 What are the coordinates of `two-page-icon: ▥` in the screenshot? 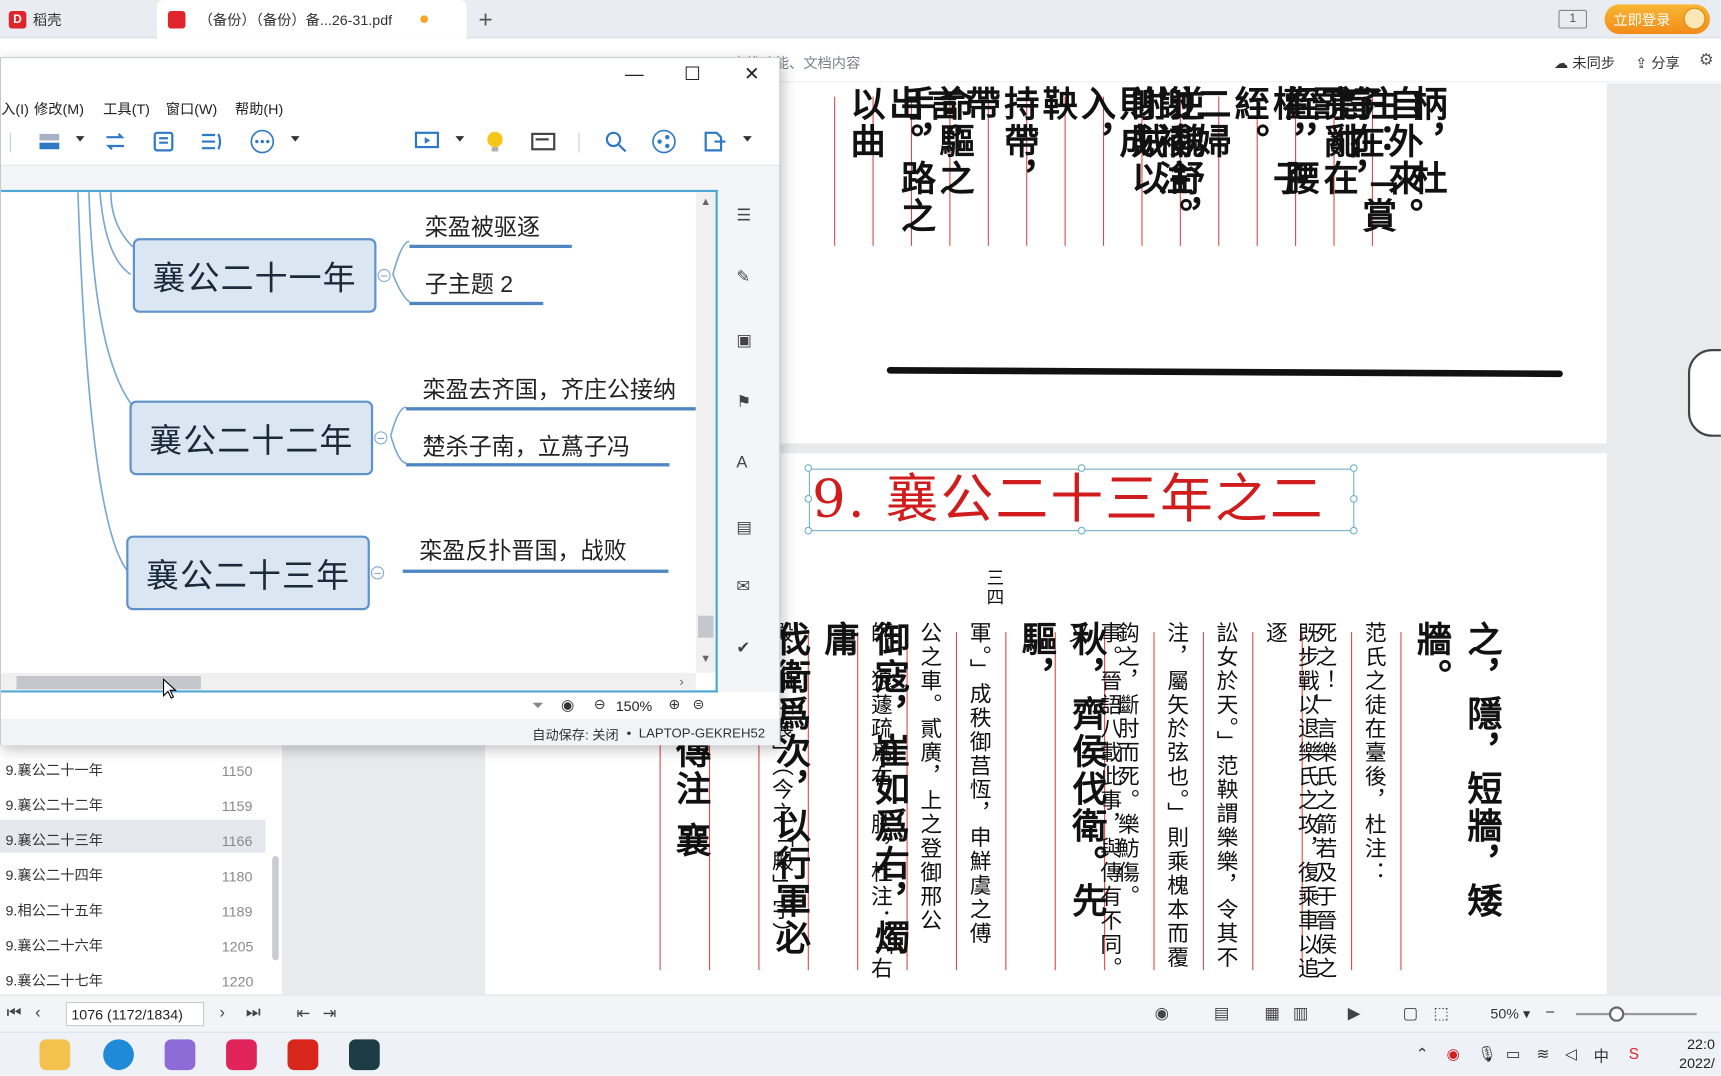 It's located at (1301, 1013).